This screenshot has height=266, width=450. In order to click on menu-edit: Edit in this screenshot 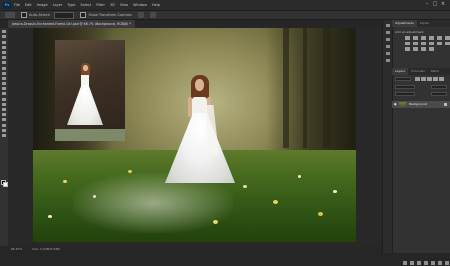, I will do `click(28, 5)`.